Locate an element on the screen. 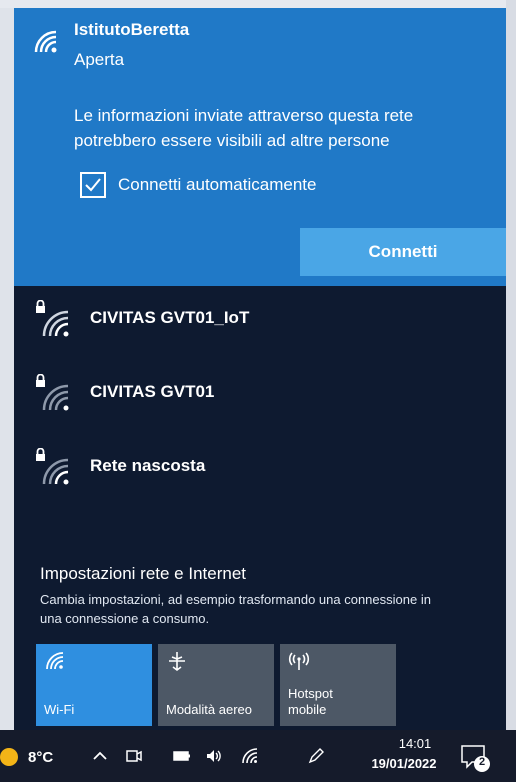 This screenshot has width=516, height=782. network-item: CIVITAS GVT01 is located at coordinates (260, 394).